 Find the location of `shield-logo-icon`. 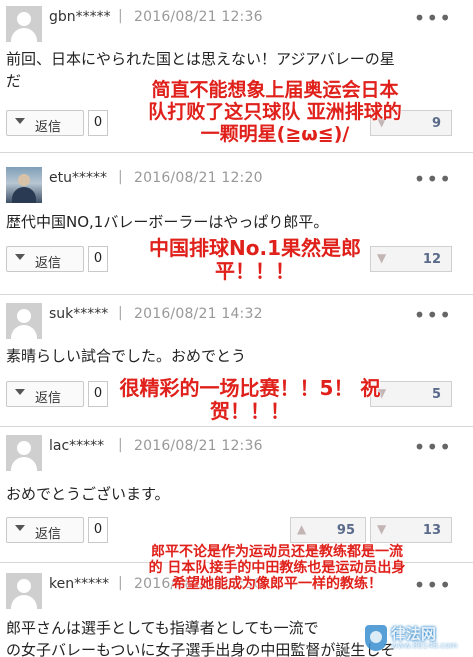

shield-logo-icon is located at coordinates (376, 638).